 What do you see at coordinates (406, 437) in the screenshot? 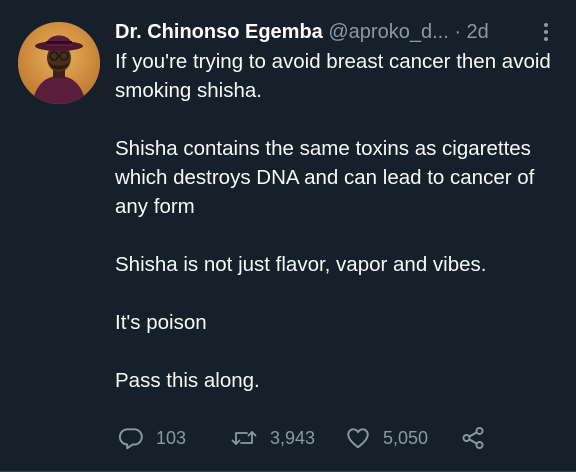
I see `like-count: 5,050` at bounding box center [406, 437].